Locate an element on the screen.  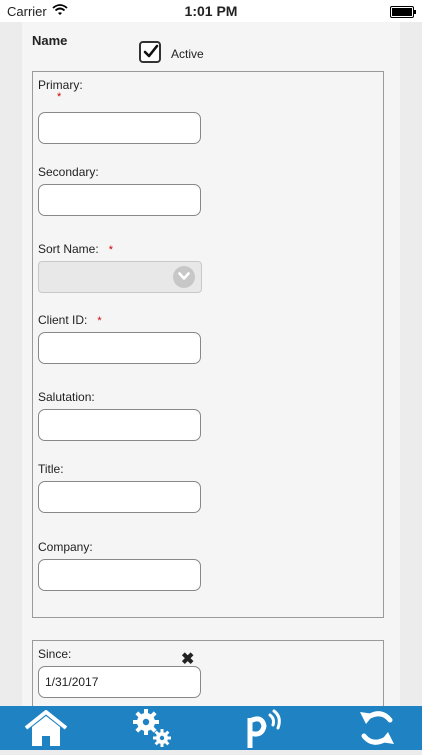
active-checkbox is located at coordinates (150, 52).